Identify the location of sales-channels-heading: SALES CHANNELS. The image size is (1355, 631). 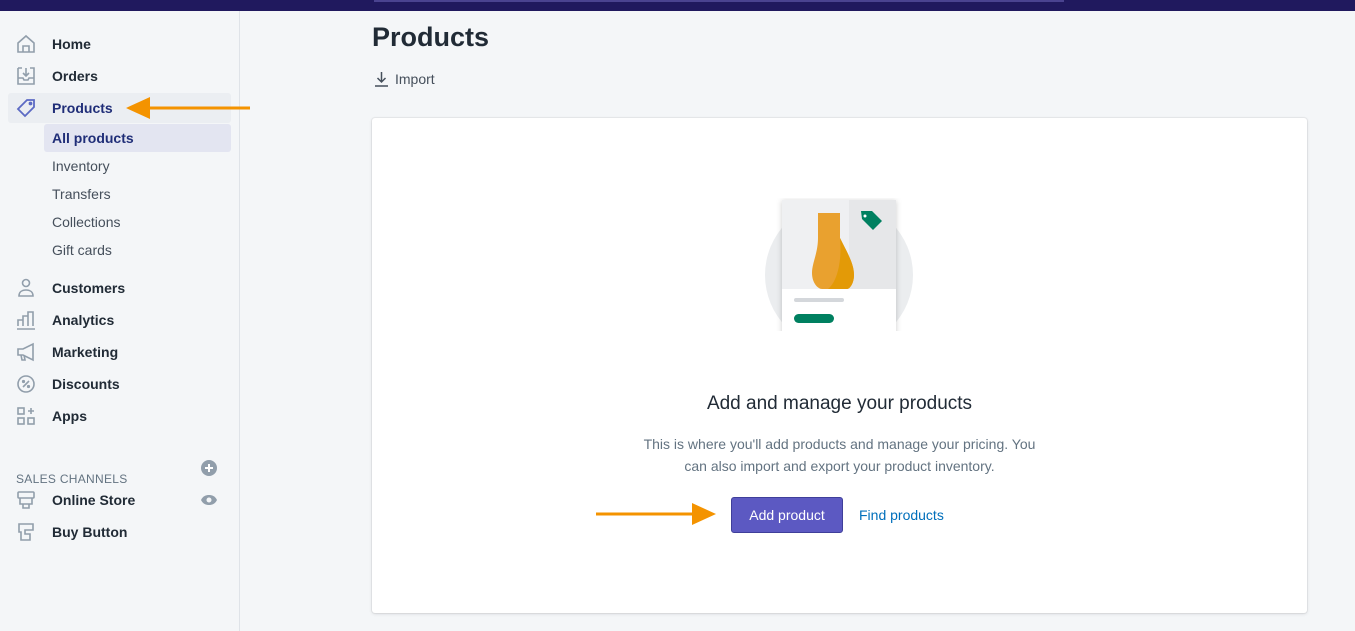
(72, 479).